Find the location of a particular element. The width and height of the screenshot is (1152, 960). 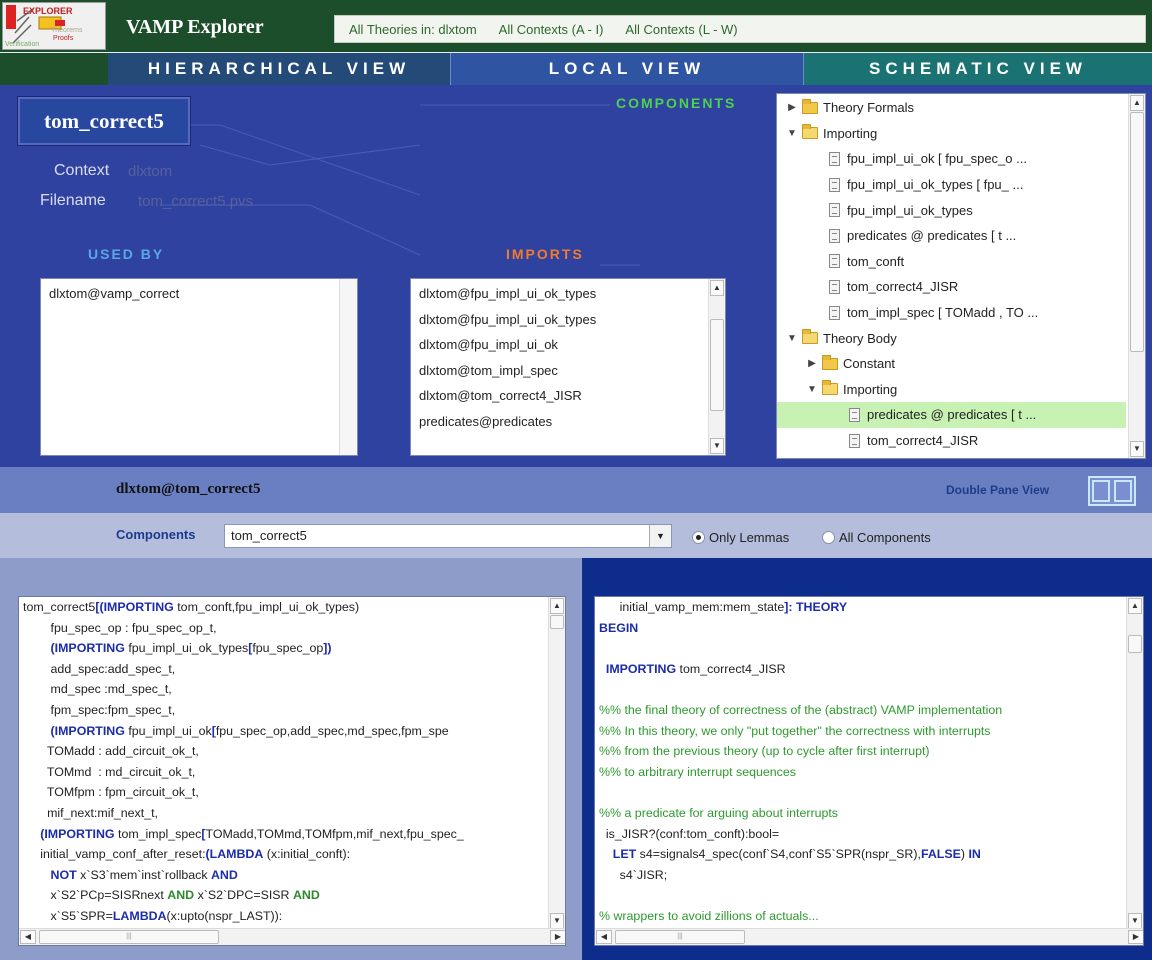

folder-open-icon is located at coordinates (810, 132).